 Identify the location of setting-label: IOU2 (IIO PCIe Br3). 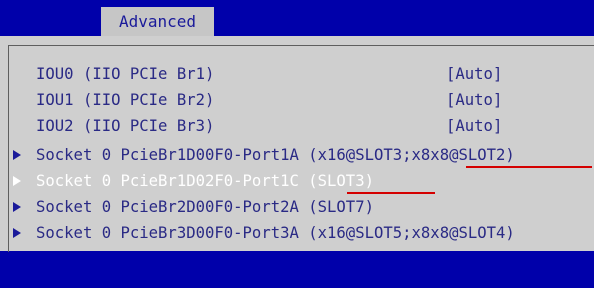
(125, 126).